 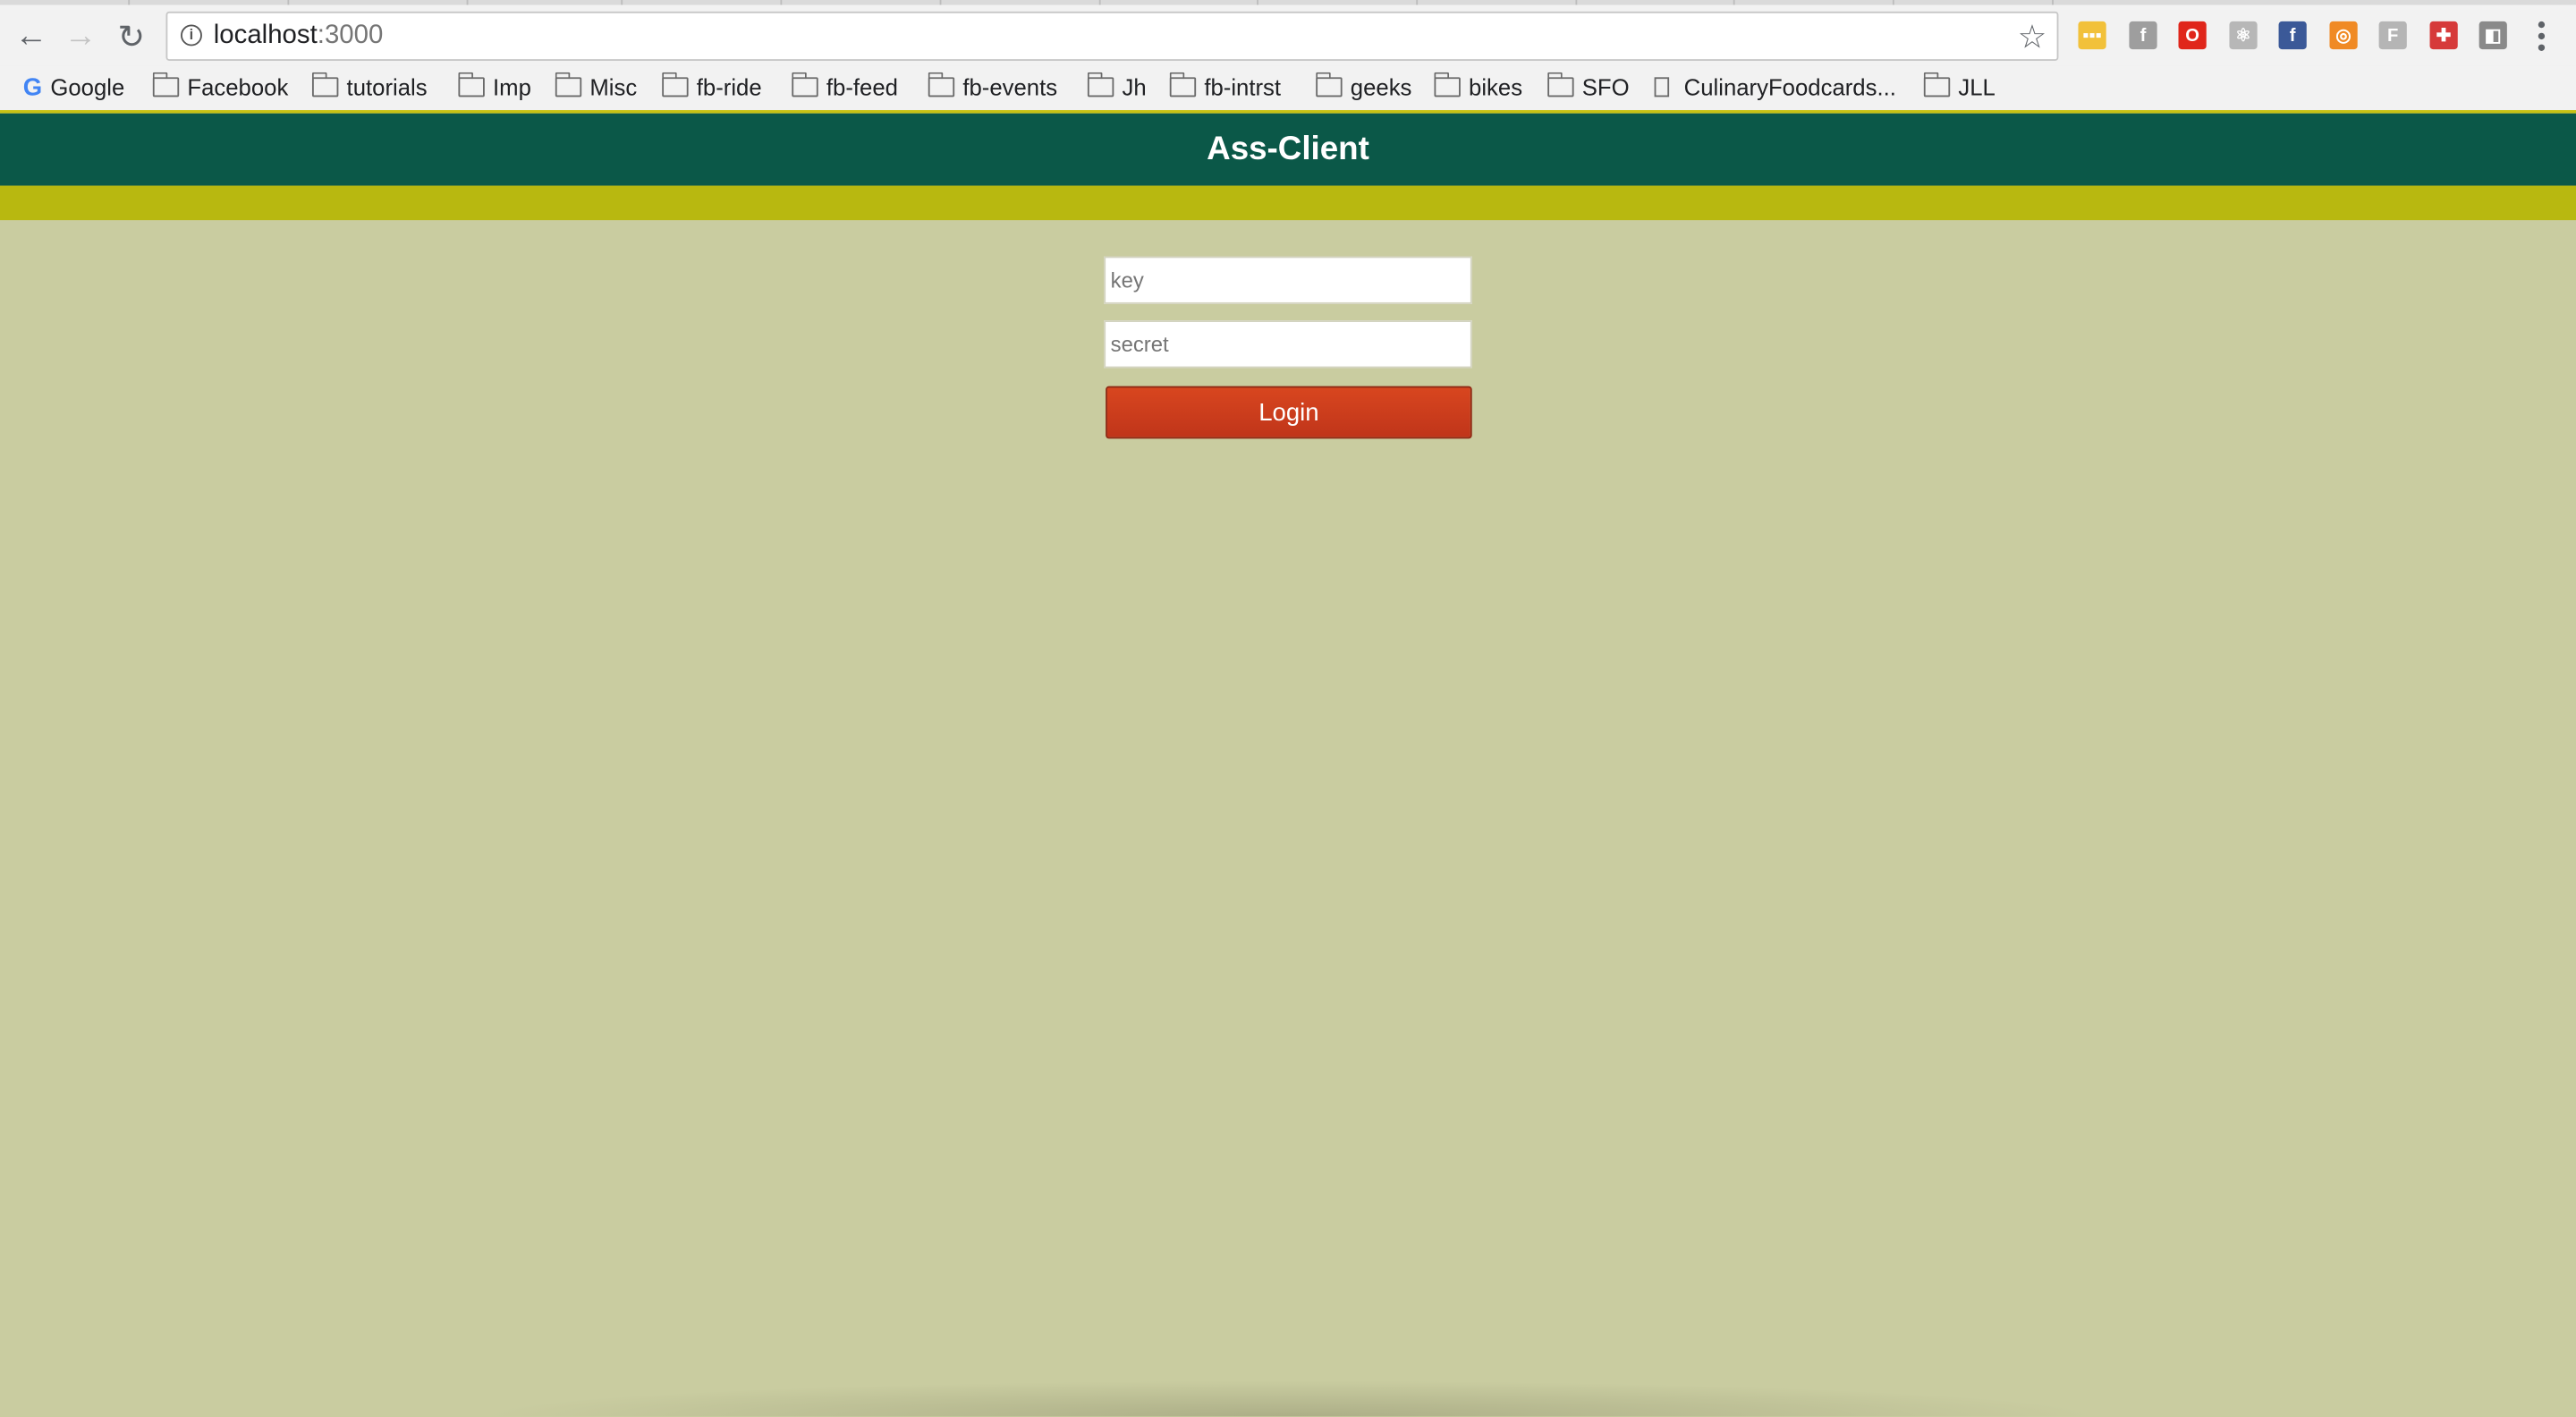 I want to click on orange-extension-icon: ◎, so click(x=2343, y=35).